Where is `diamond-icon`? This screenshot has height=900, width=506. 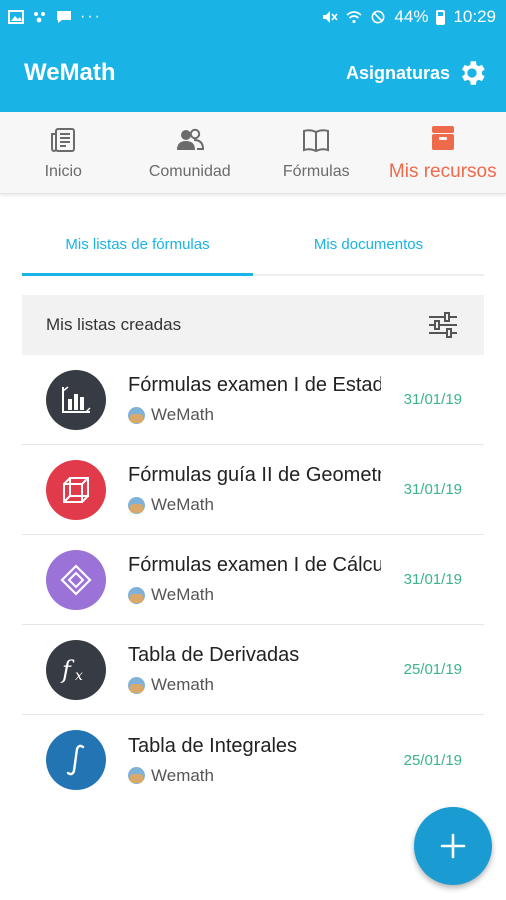 diamond-icon is located at coordinates (76, 579).